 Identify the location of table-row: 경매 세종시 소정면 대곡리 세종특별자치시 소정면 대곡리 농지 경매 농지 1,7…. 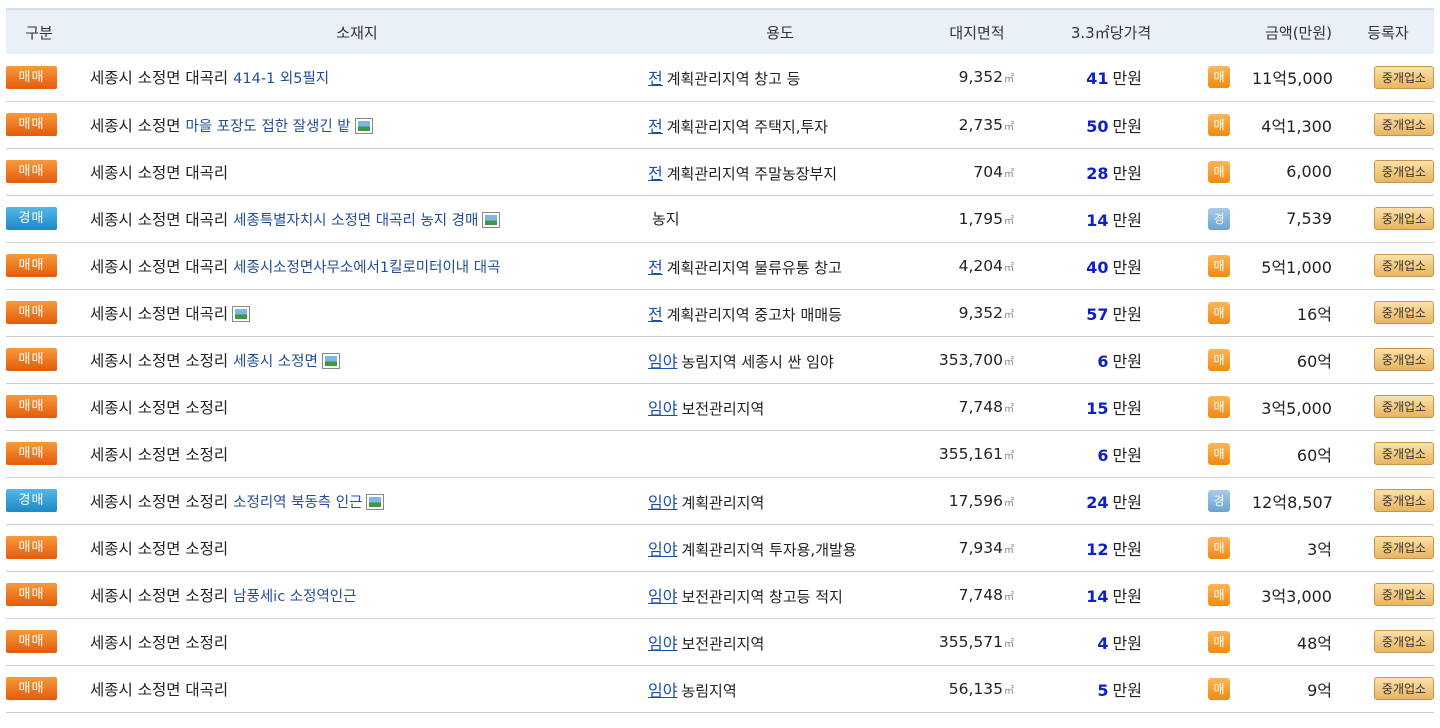
(720, 218).